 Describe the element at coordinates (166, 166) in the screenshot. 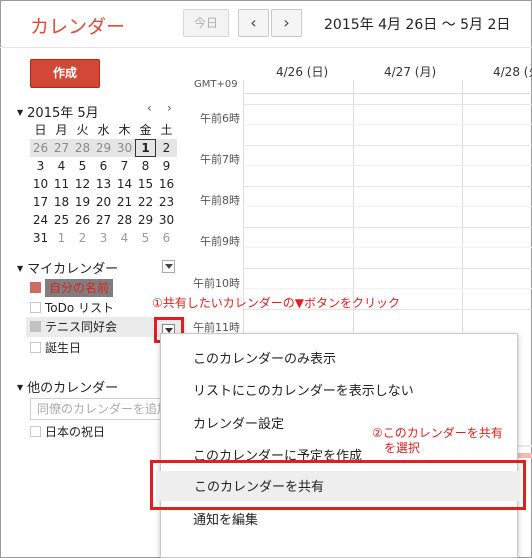

I see `mini-day: 9` at that location.